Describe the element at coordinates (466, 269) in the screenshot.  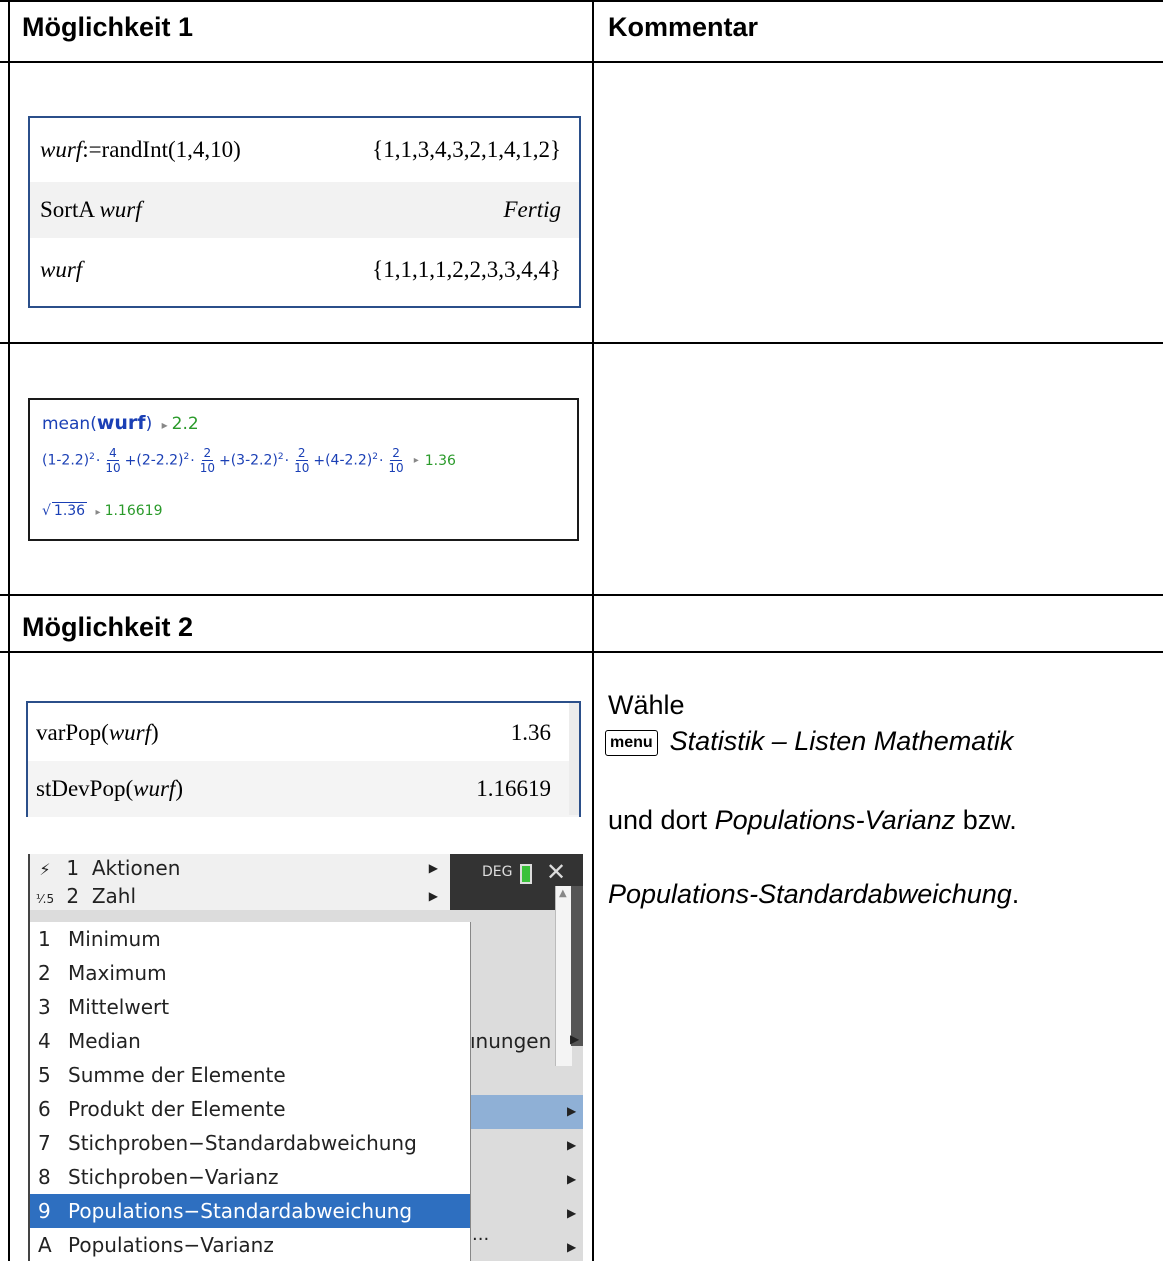
I see `calc-output: {1,1,1,1,2,2,3,3,4,4}` at that location.